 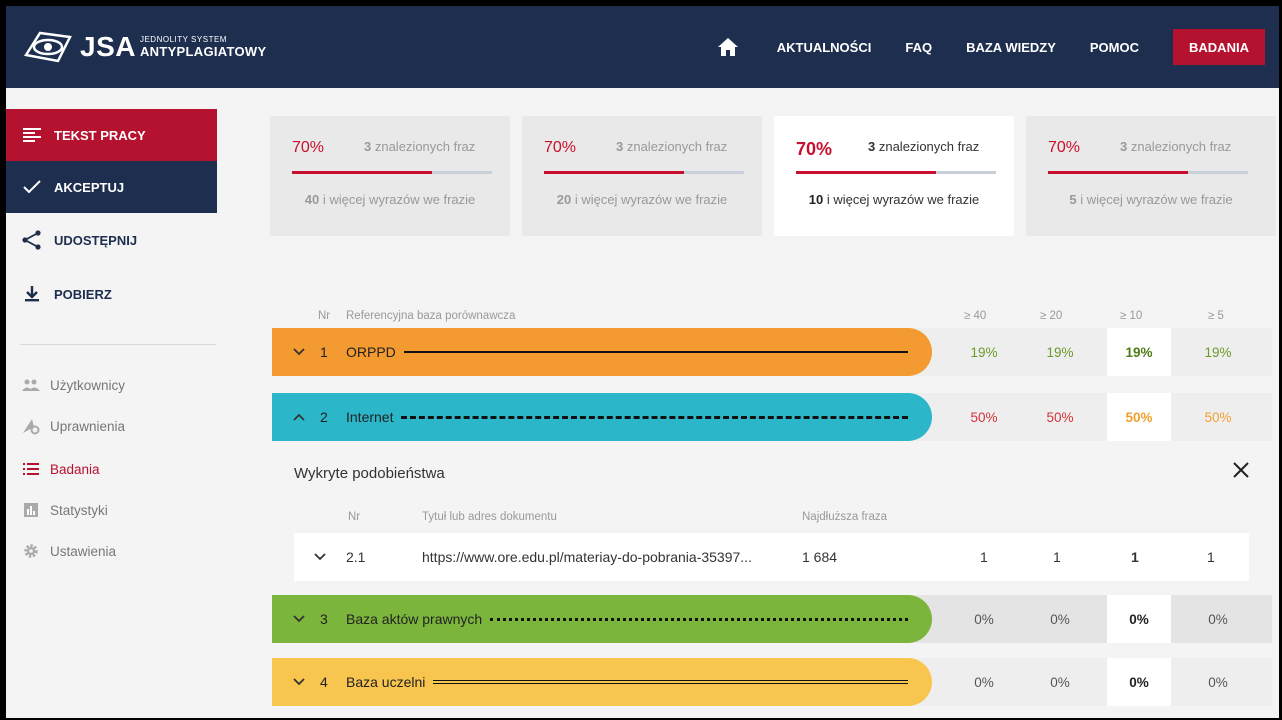 I want to click on chevron-up-icon, so click(x=299, y=417).